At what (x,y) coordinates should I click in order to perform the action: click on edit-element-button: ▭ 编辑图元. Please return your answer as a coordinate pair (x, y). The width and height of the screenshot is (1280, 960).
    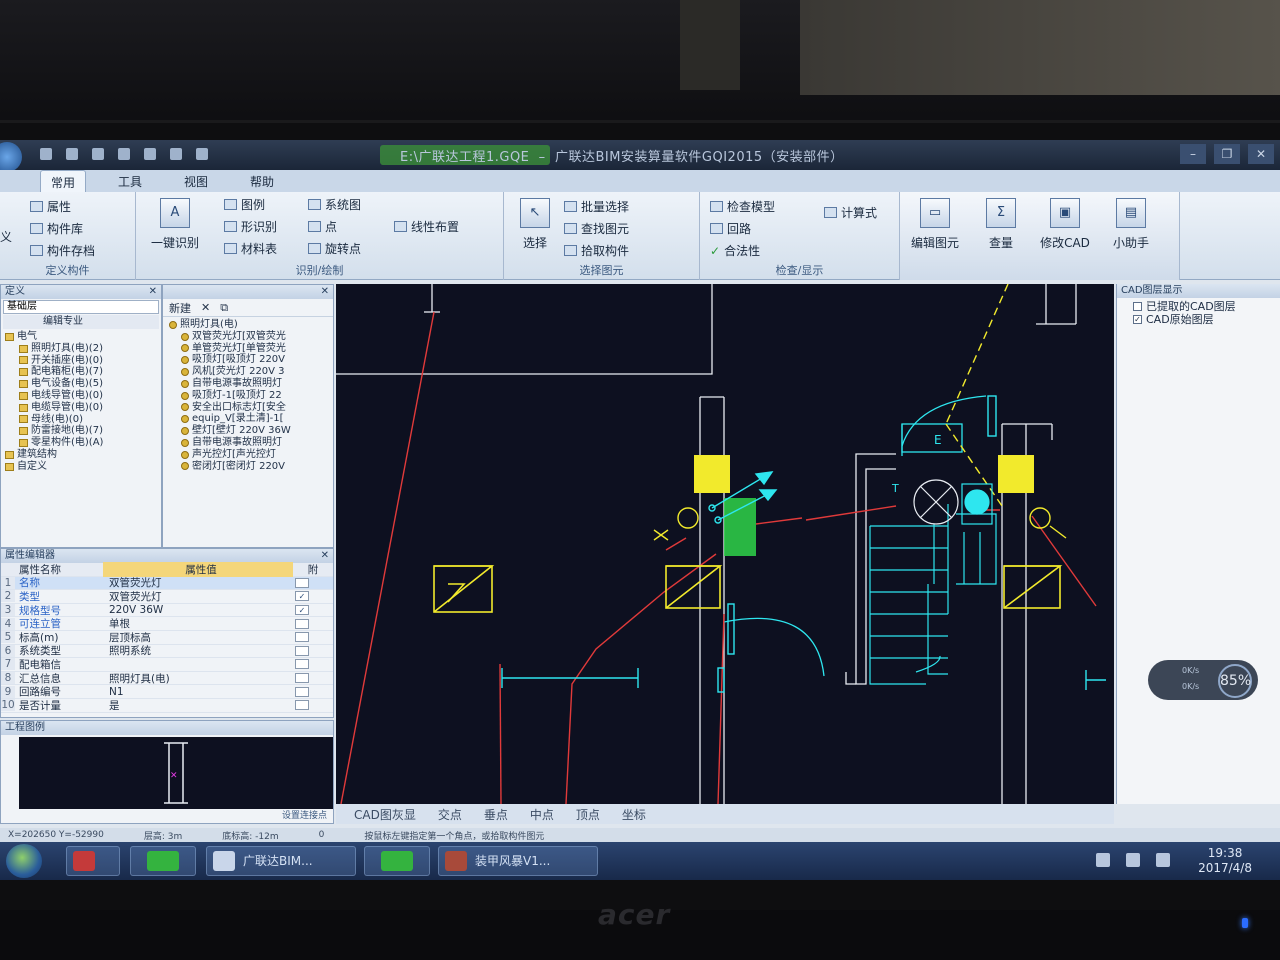
    Looking at the image, I should click on (935, 228).